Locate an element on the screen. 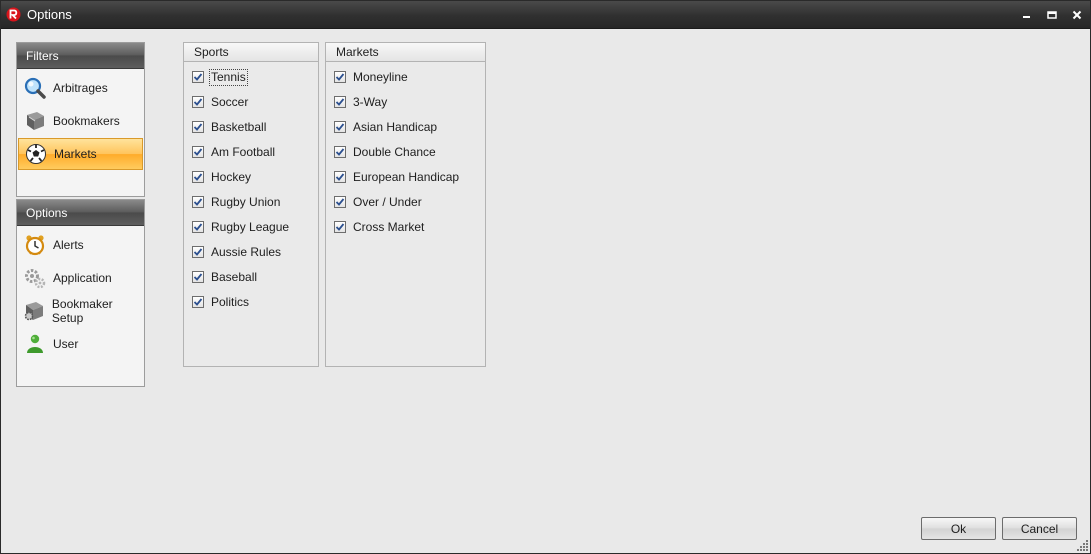 The image size is (1091, 554). nav-item-bookmakers: Bookmakers is located at coordinates (80, 121).